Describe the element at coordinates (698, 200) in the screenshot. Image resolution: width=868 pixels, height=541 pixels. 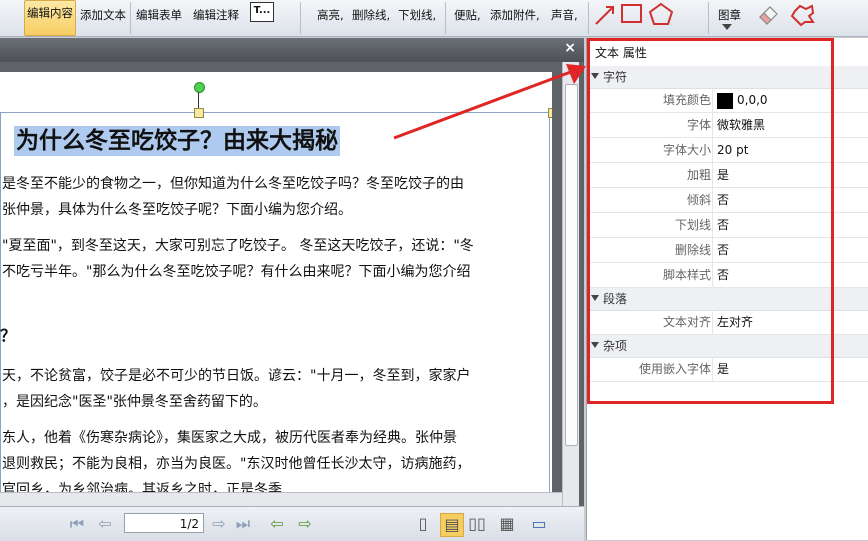
I see `property-label: 倾斜` at that location.